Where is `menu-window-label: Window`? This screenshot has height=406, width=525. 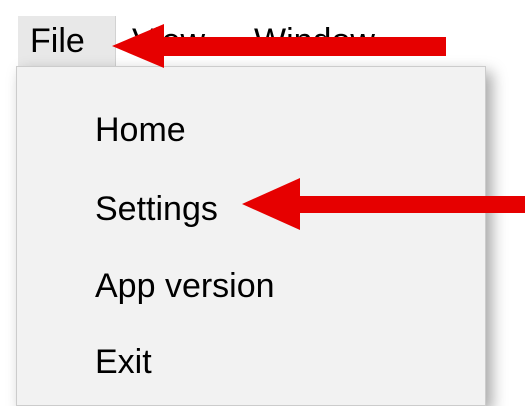
menu-window-label: Window is located at coordinates (314, 40).